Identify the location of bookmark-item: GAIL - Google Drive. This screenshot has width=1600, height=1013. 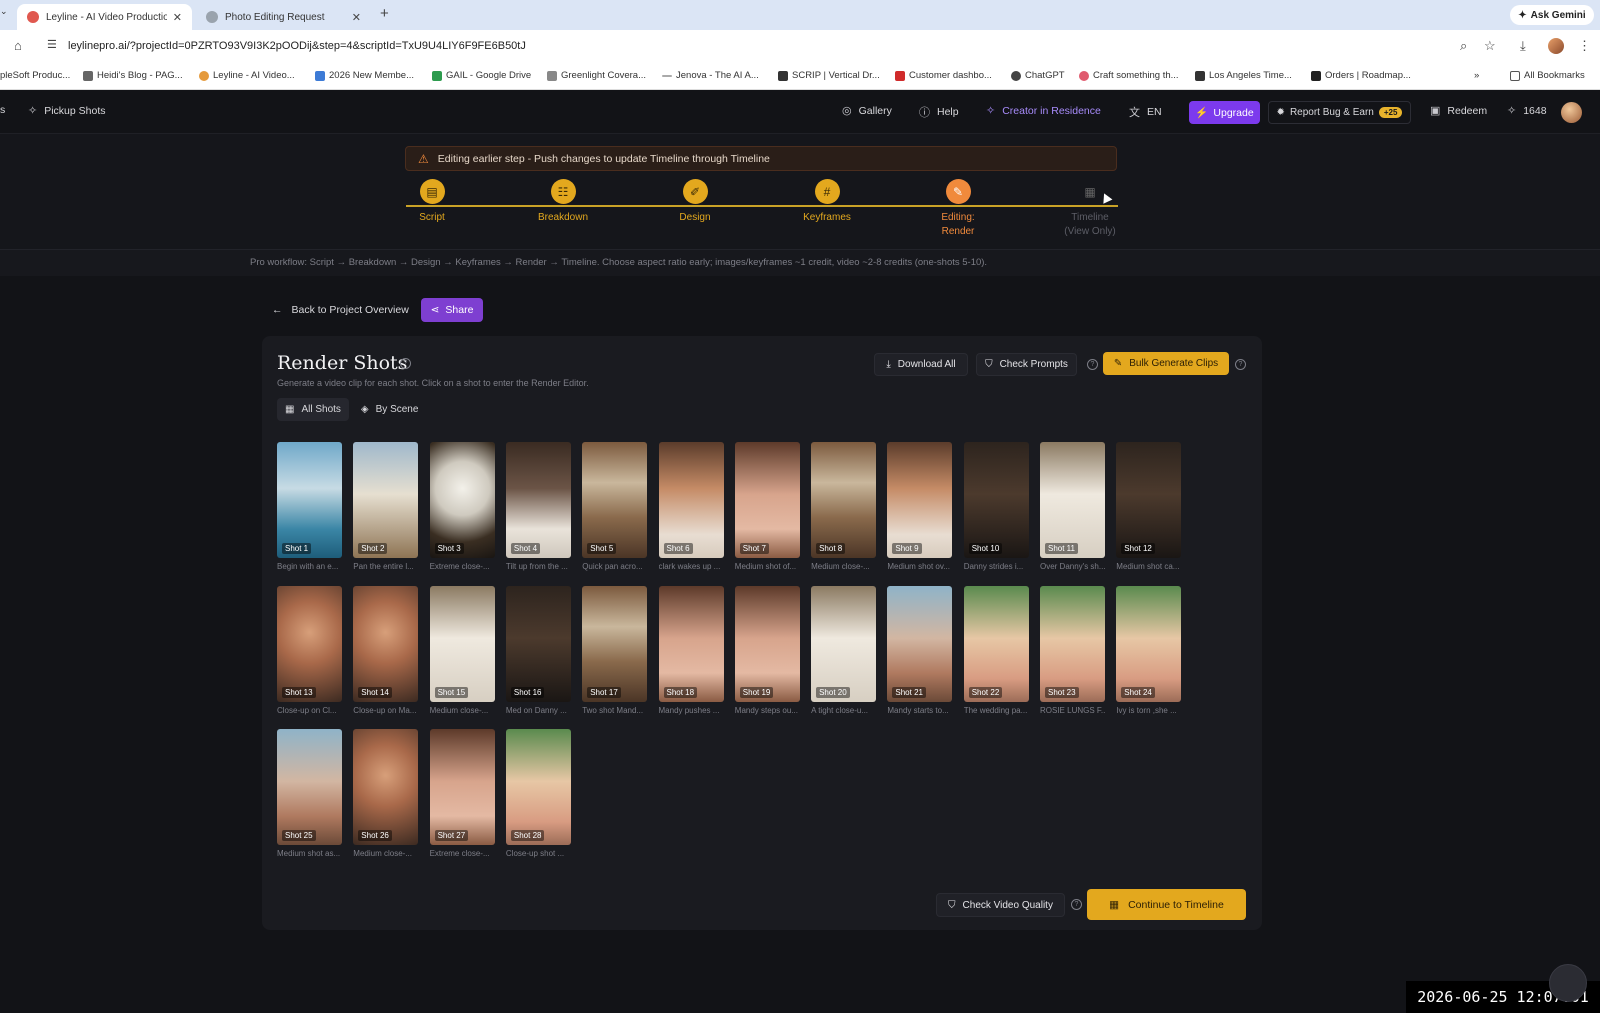
(481, 75).